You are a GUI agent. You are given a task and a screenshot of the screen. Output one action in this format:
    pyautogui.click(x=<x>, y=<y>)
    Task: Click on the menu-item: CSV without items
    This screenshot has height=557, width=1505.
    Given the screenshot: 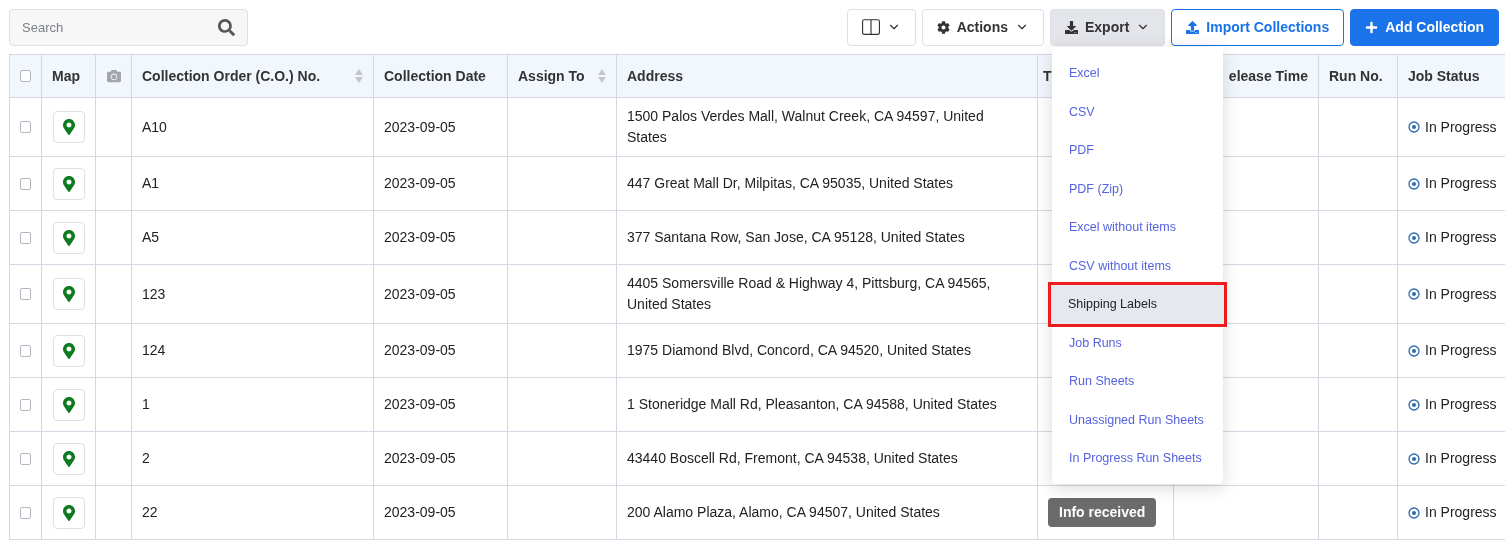 What is the action you would take?
    pyautogui.click(x=1137, y=265)
    